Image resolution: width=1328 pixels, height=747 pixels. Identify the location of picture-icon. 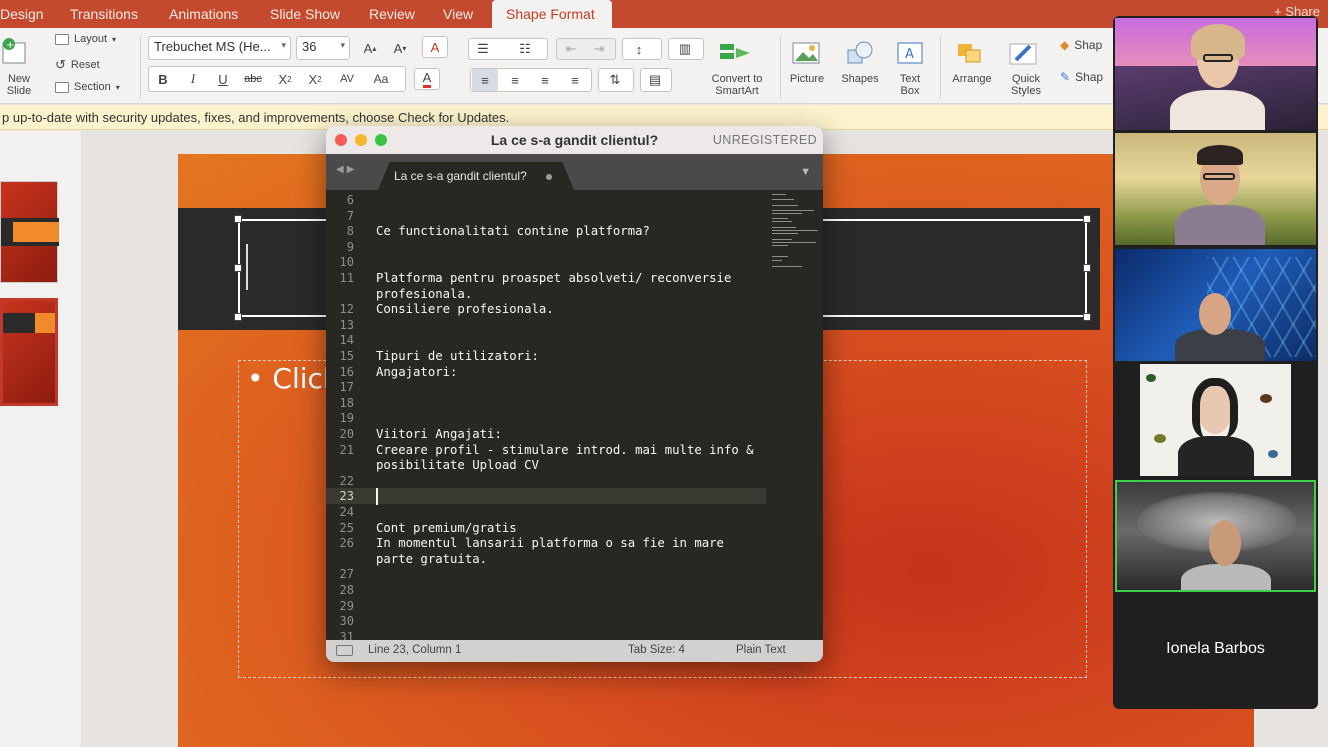
(806, 53).